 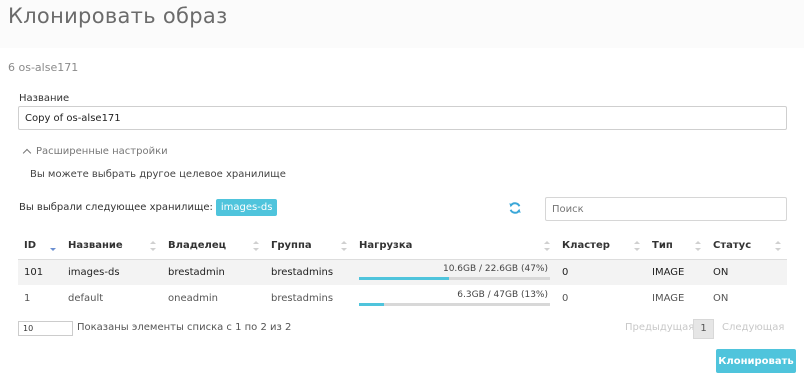 What do you see at coordinates (45, 328) in the screenshot?
I see `page-size-select: 10` at bounding box center [45, 328].